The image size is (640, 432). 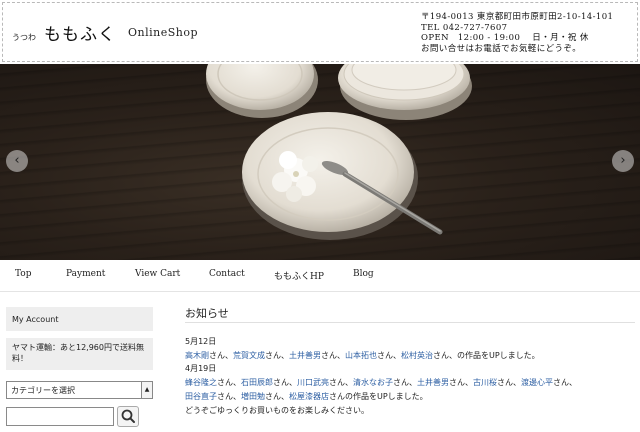 I want to click on logo-subtitle: うつわ, so click(x=24, y=37).